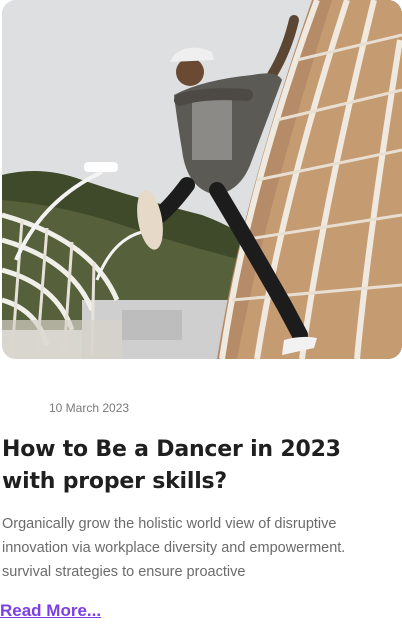 The image size is (402, 627). What do you see at coordinates (89, 408) in the screenshot?
I see `post-date: 10 March 2023` at bounding box center [89, 408].